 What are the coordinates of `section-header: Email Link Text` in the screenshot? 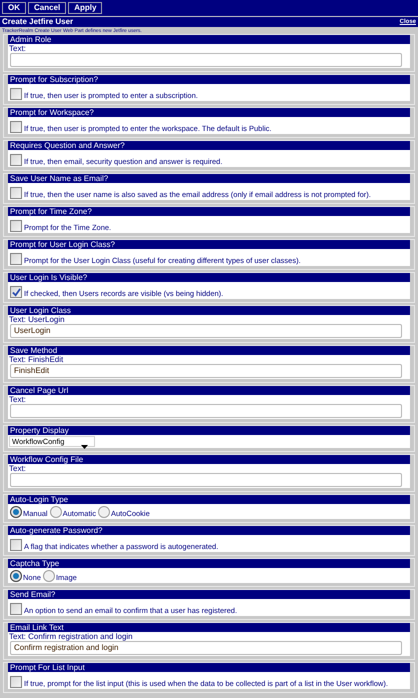 It's located at (209, 627).